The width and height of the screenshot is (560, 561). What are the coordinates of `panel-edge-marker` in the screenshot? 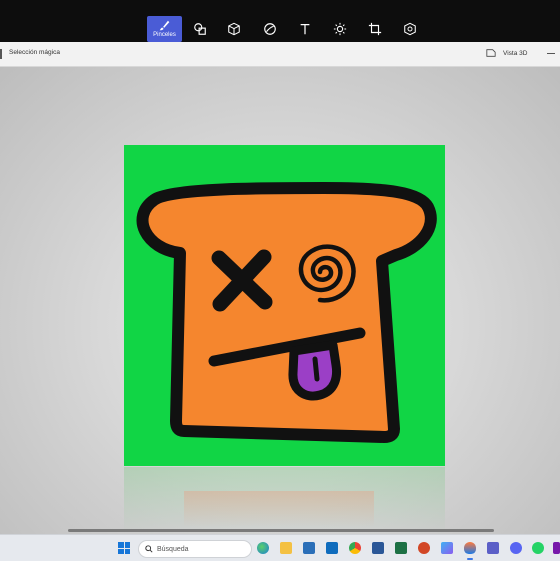 It's located at (1, 54).